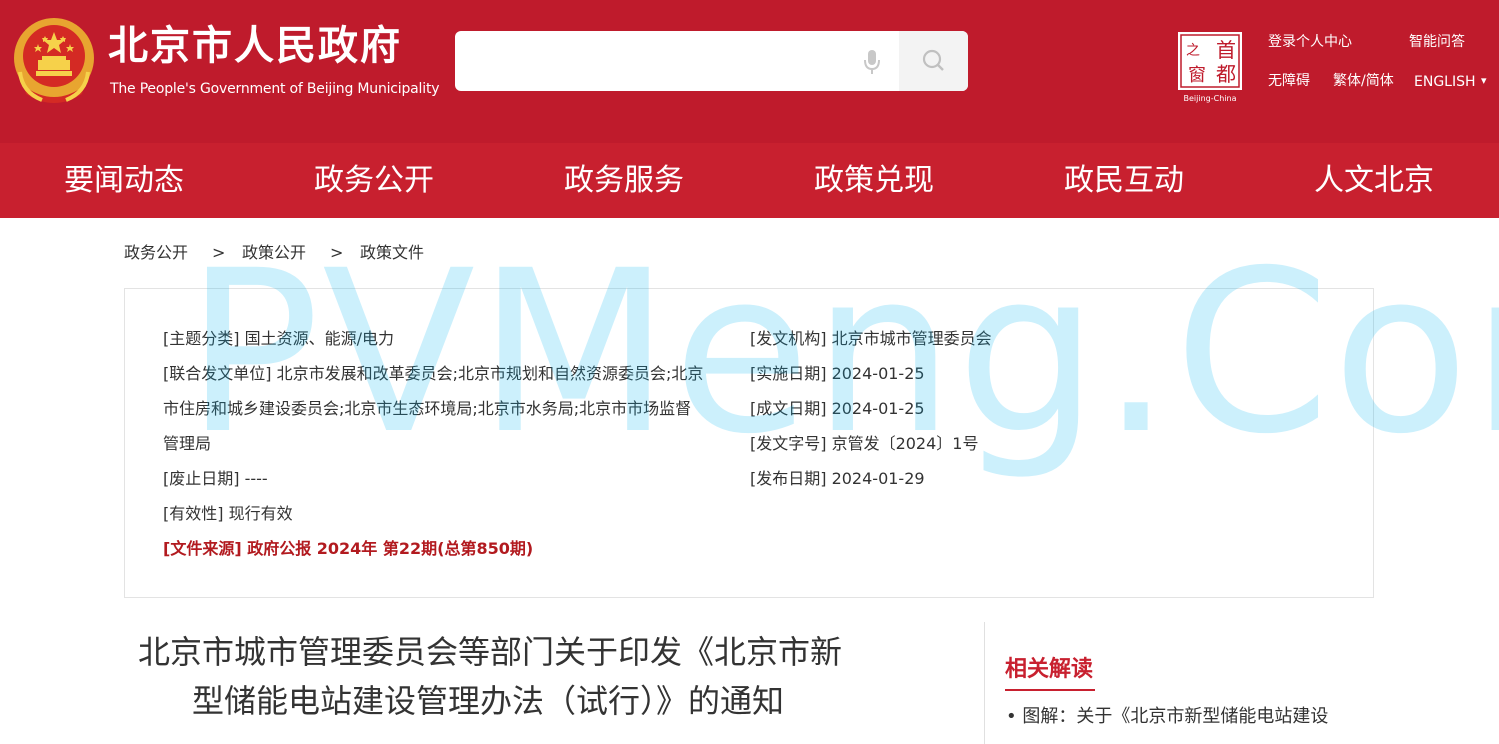  Describe the element at coordinates (348, 549) in the screenshot. I see `meta-source: [文件来源] 政府公报 2024年 第22期(总第850期)` at that location.